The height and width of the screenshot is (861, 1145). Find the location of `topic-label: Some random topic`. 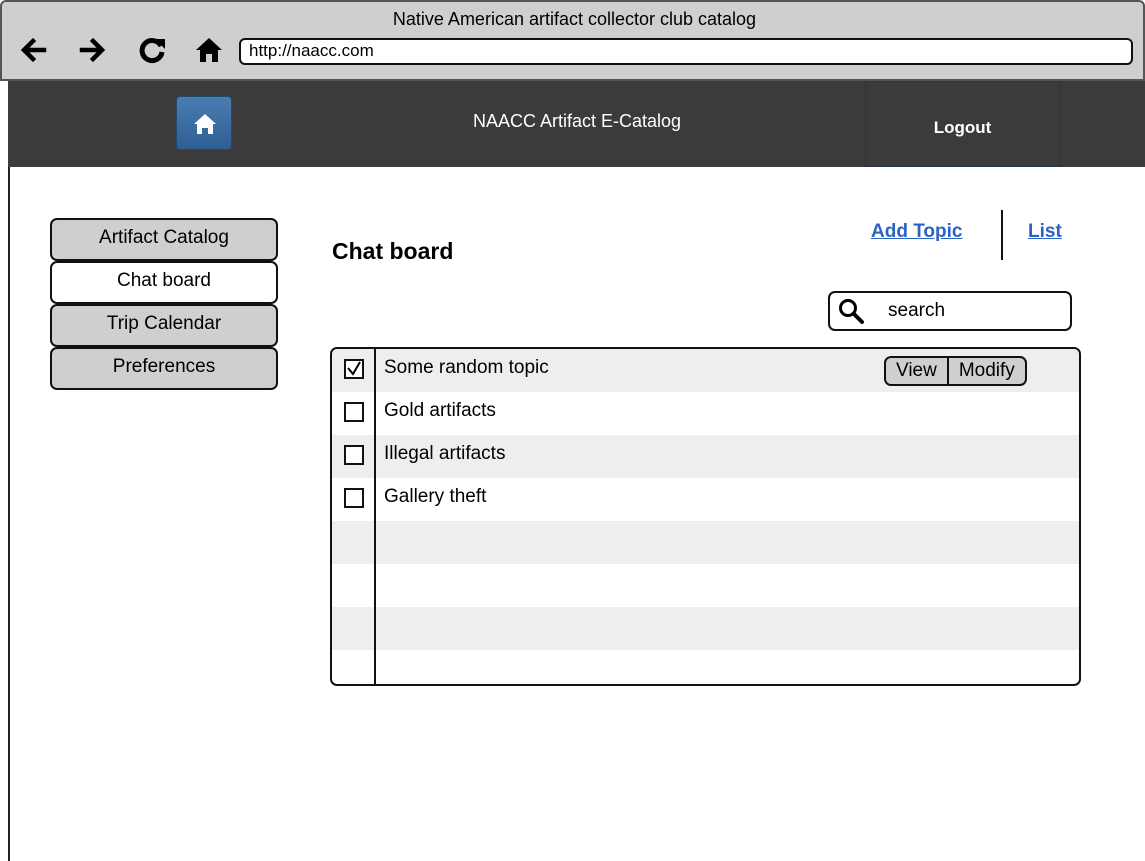

topic-label: Some random topic is located at coordinates (466, 367).